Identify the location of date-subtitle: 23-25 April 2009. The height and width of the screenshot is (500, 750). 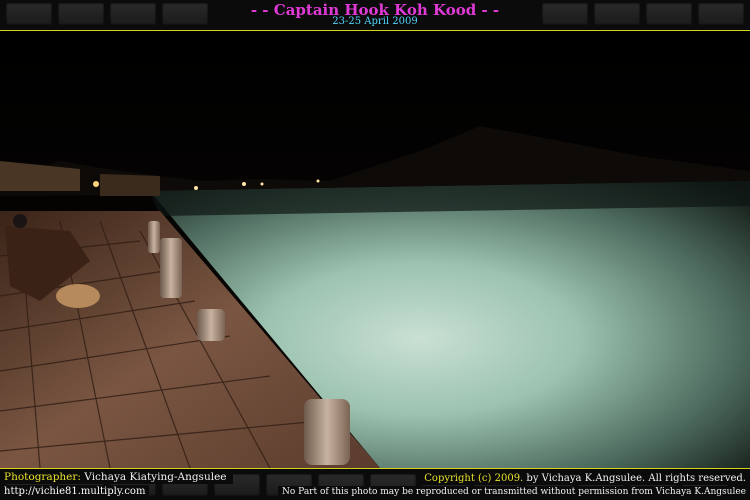
(375, 21).